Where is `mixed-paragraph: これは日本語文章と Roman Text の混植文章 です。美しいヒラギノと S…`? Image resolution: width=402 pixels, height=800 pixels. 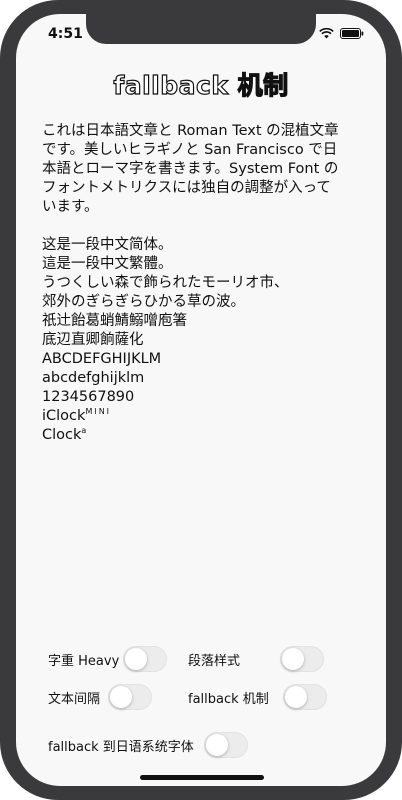
mixed-paragraph: これは日本語文章と Roman Text の混植文章 です。美しいヒラギノと S… is located at coordinates (206, 169).